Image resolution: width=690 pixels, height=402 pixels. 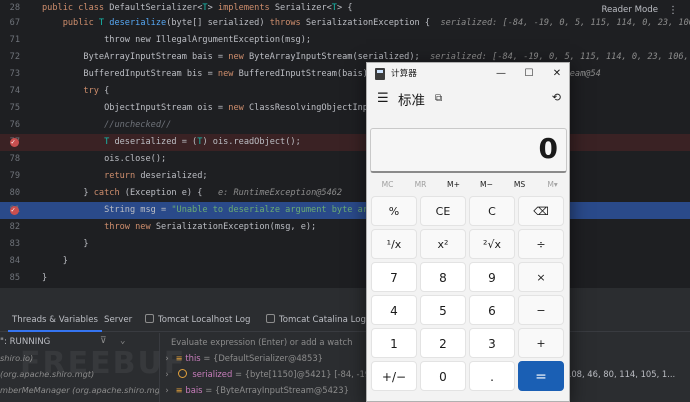 What do you see at coordinates (443, 244) in the screenshot?
I see `square-key: x²` at bounding box center [443, 244].